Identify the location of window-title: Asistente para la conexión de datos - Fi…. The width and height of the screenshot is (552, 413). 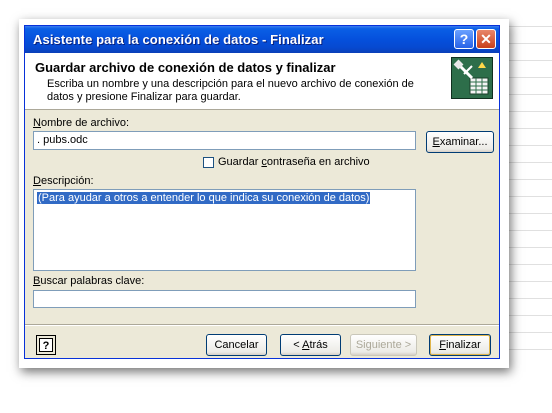
(178, 39).